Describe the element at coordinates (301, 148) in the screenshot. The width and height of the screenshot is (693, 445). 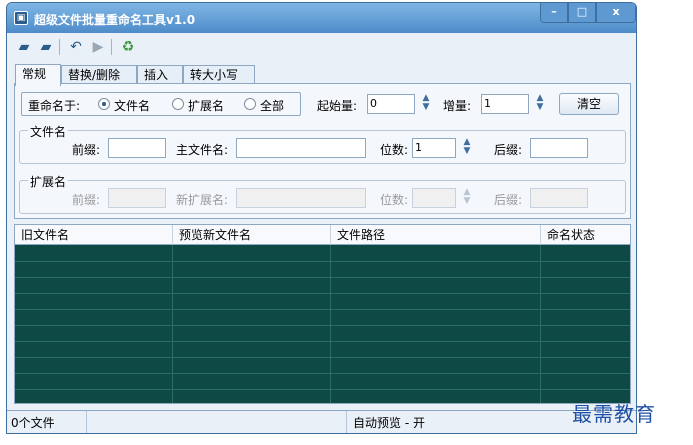
I see `main-filename-input` at that location.